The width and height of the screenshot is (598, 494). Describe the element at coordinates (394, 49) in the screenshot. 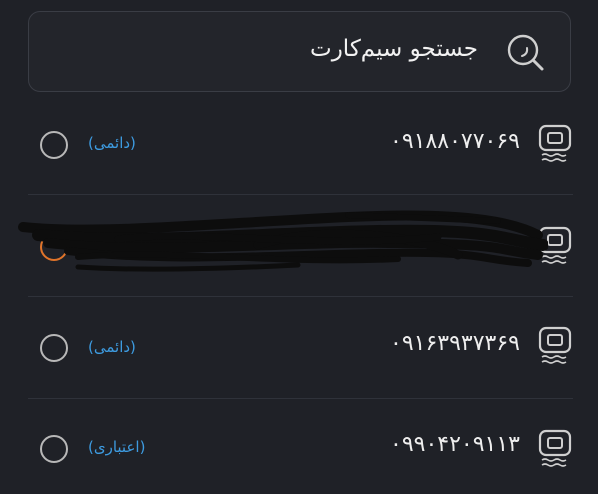

I see `search-placeholder: جستجو سیم‌کارت` at that location.